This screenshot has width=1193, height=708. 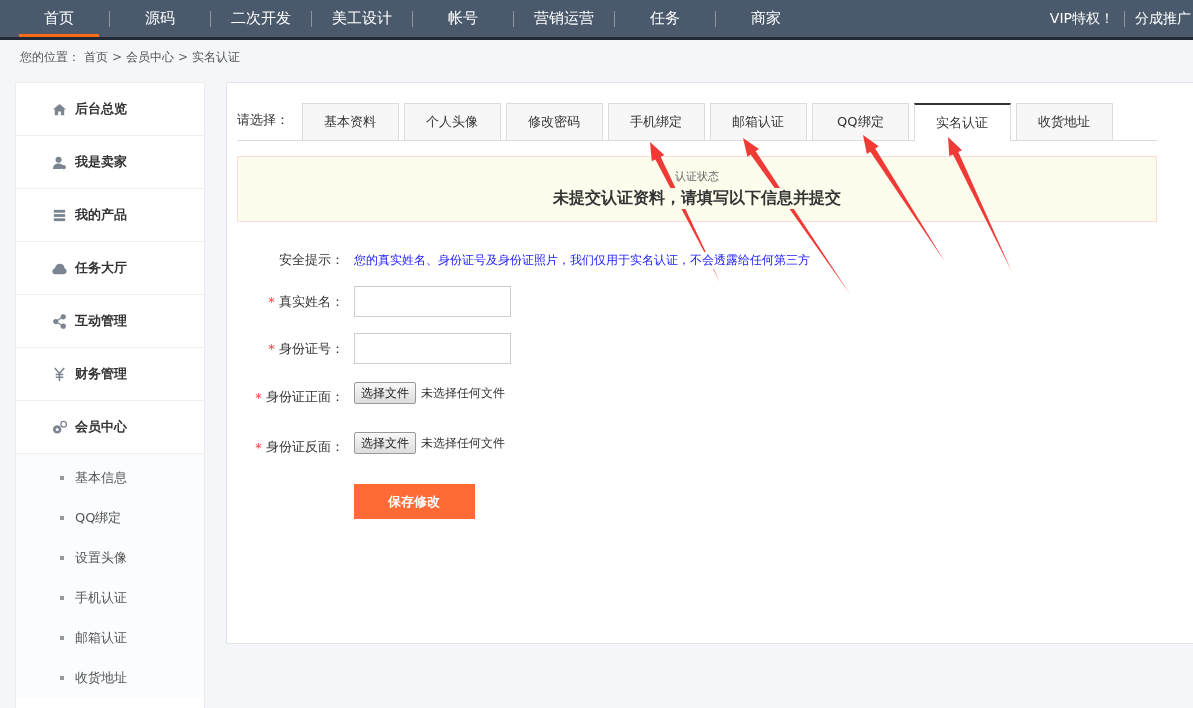 What do you see at coordinates (59, 427) in the screenshot?
I see `gears-icon` at bounding box center [59, 427].